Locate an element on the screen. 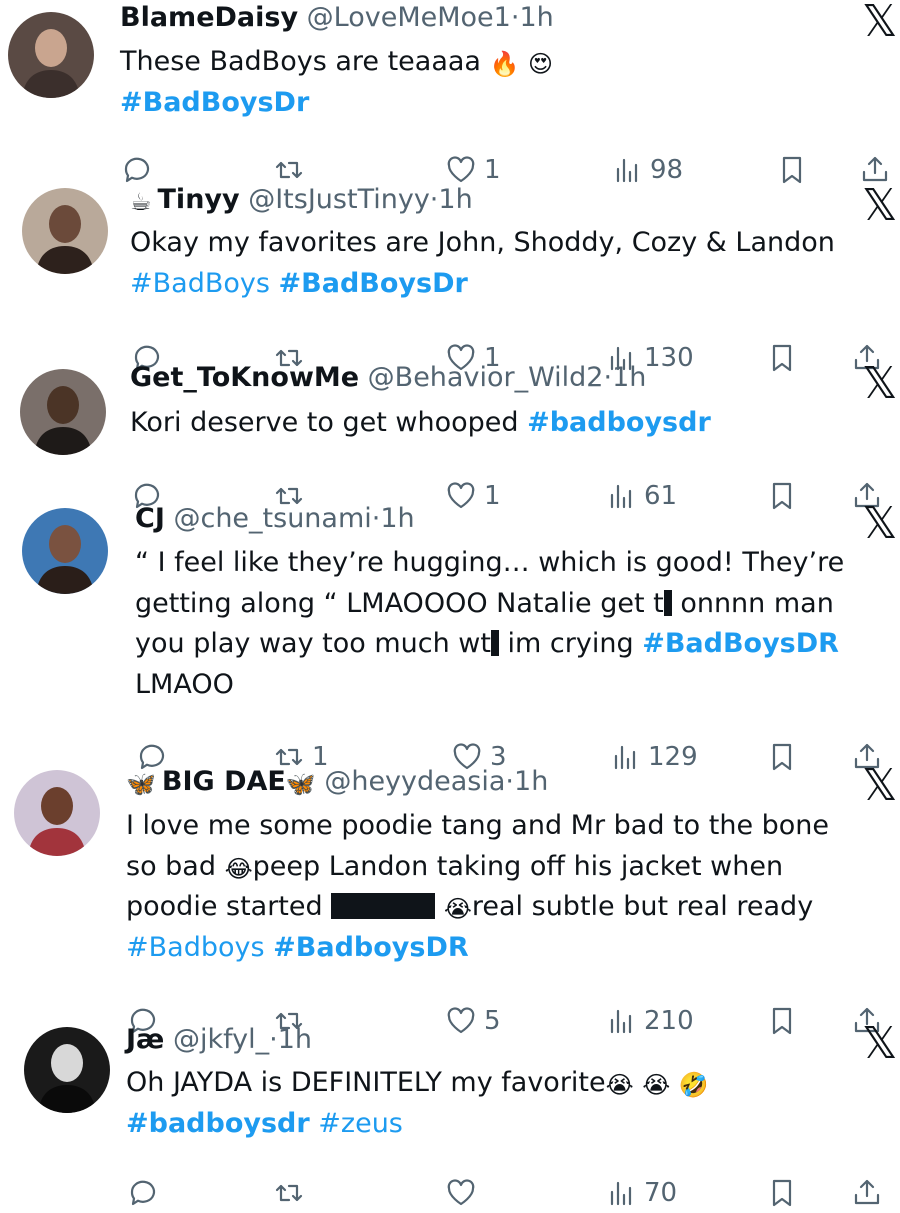 The height and width of the screenshot is (1213, 900). text-span: real subtle but real ready is located at coordinates (642, 906).